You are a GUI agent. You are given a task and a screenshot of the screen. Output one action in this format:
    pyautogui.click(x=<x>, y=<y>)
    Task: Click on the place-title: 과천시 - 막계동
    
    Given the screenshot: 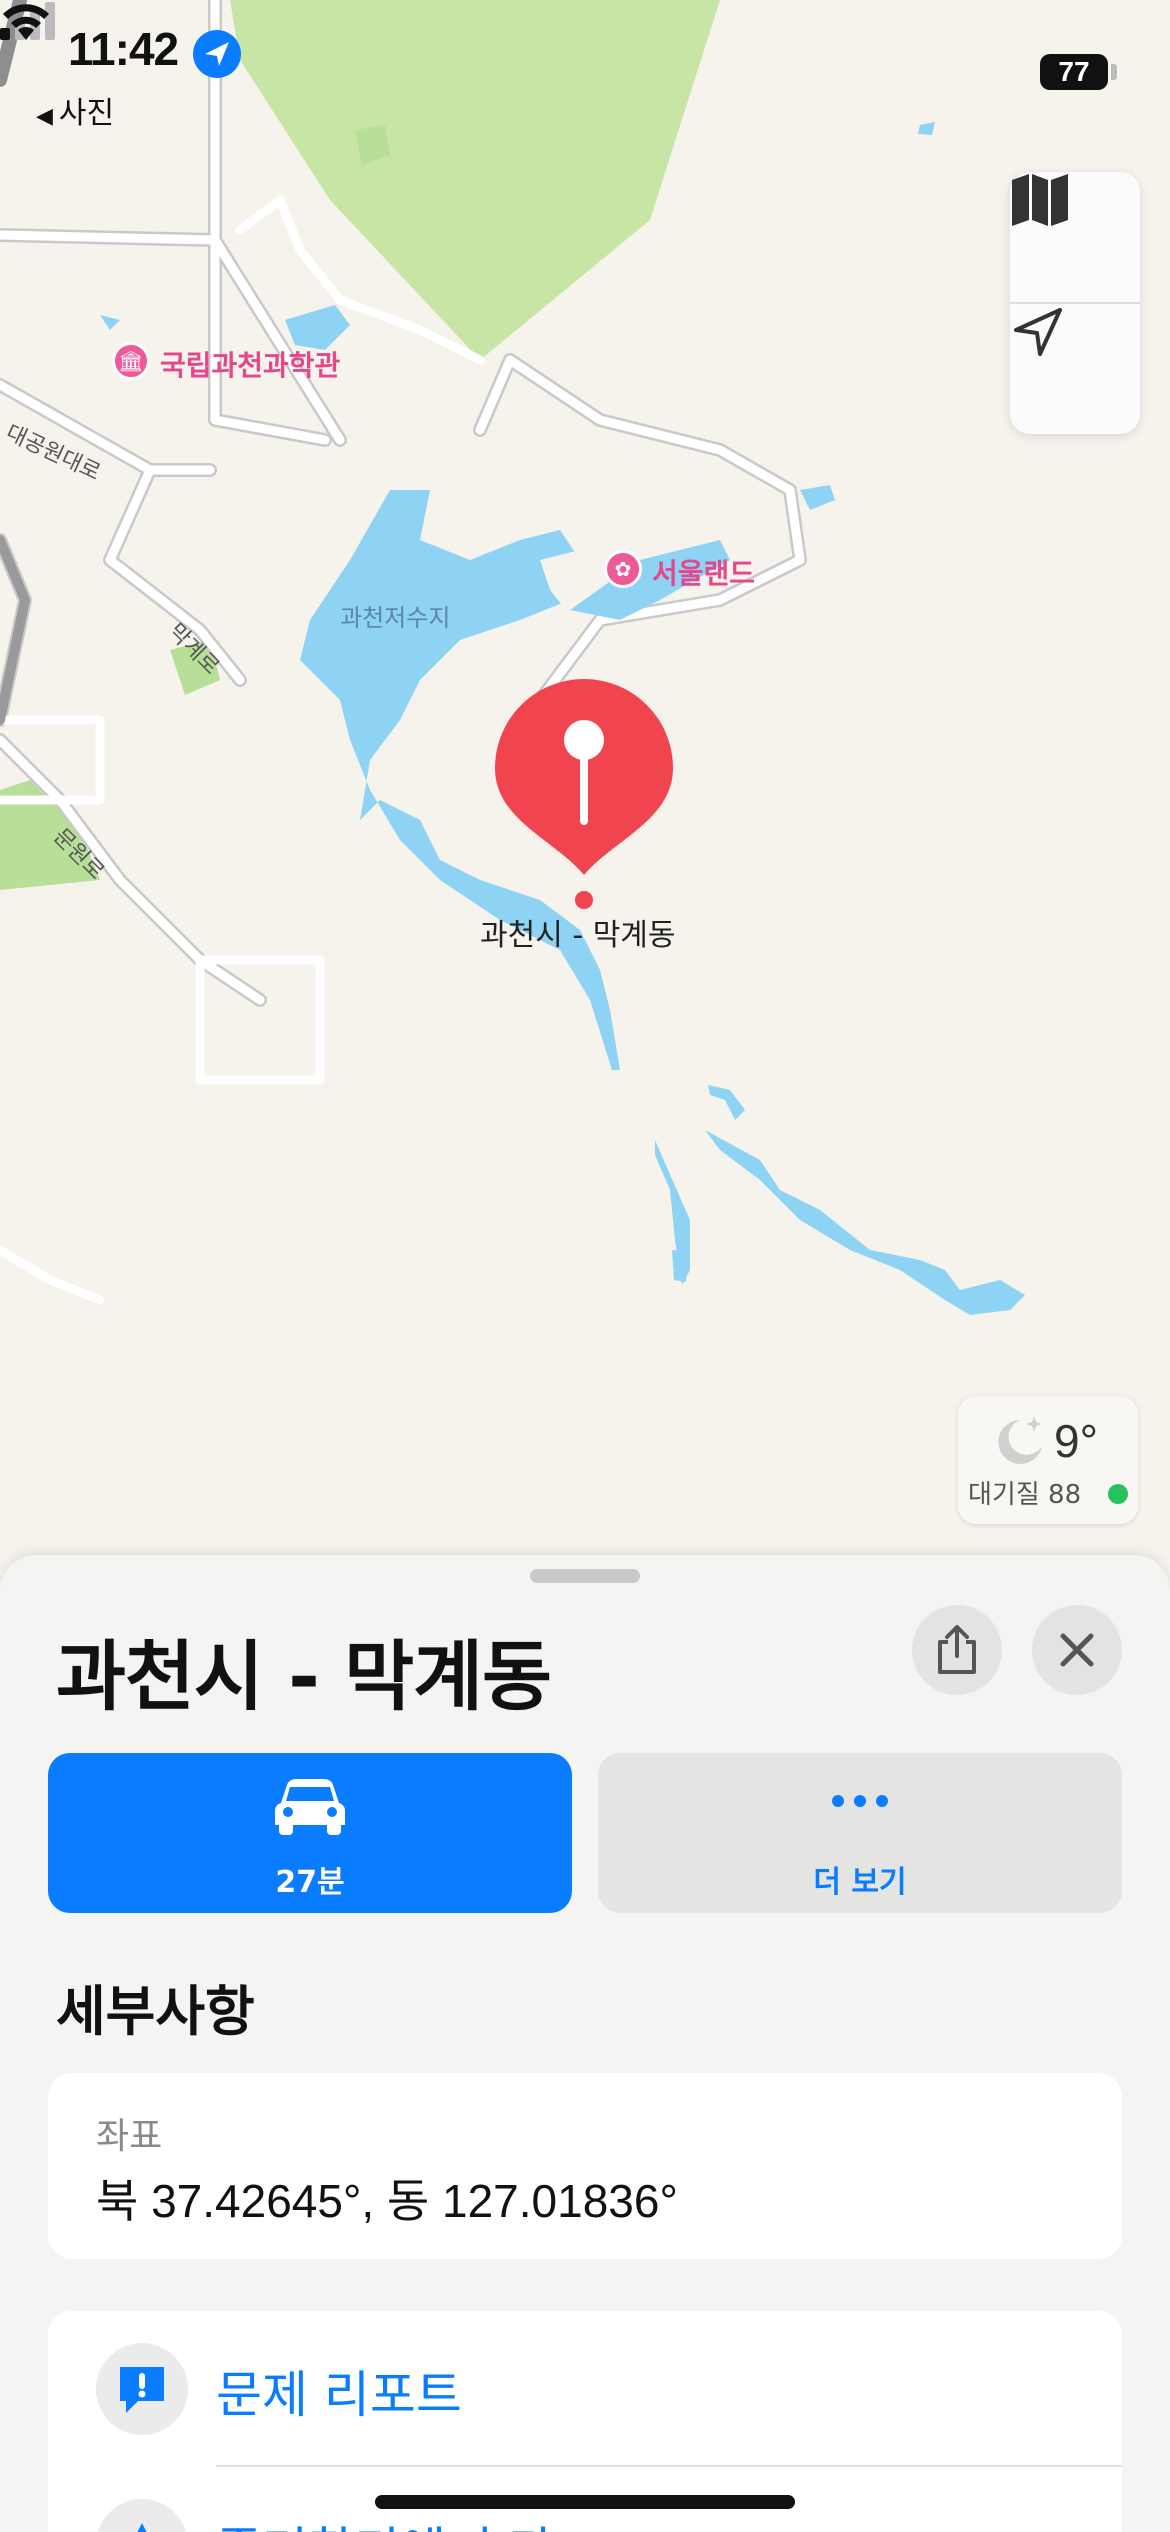 What is the action you would take?
    pyautogui.click(x=304, y=1676)
    